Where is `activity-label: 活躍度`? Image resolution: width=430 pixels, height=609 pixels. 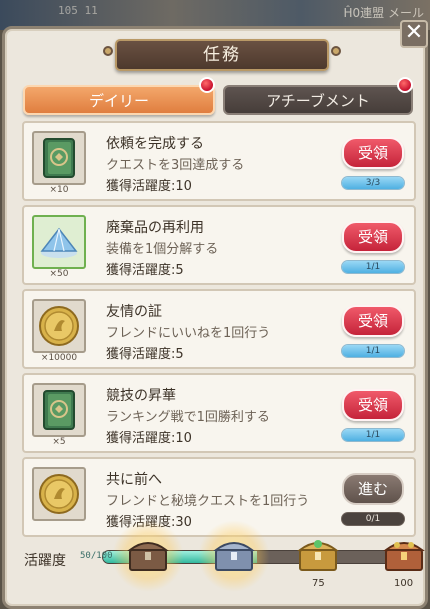 activity-label: 活躍度 is located at coordinates (45, 561).